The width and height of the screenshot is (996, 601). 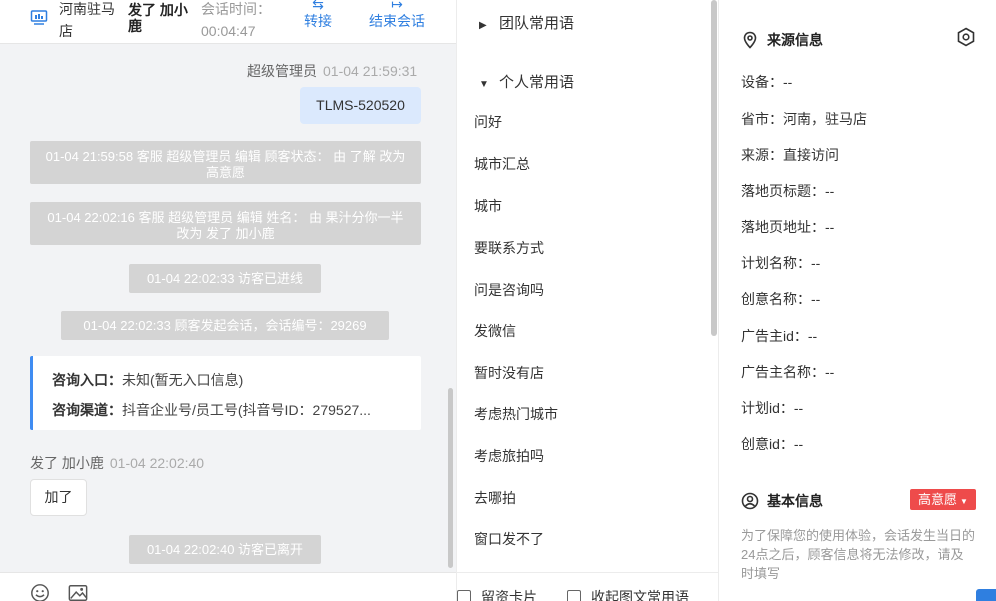 I want to click on intent-status-dropdown: 高意愿 ▼, so click(x=943, y=499).